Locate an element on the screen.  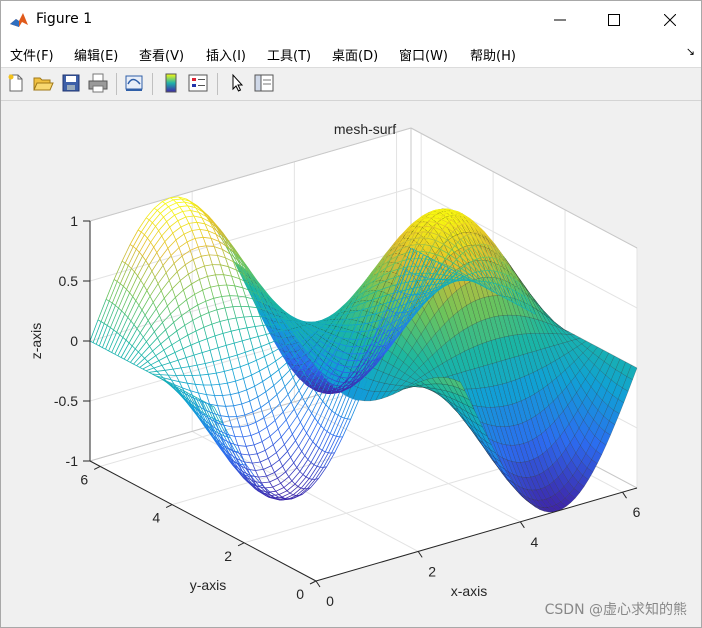
z-tick-label: 1 is located at coordinates (74, 221).